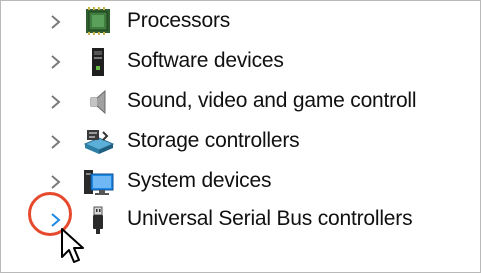 The height and width of the screenshot is (273, 481). Describe the element at coordinates (205, 60) in the screenshot. I see `tree-item-label: Software devices` at that location.